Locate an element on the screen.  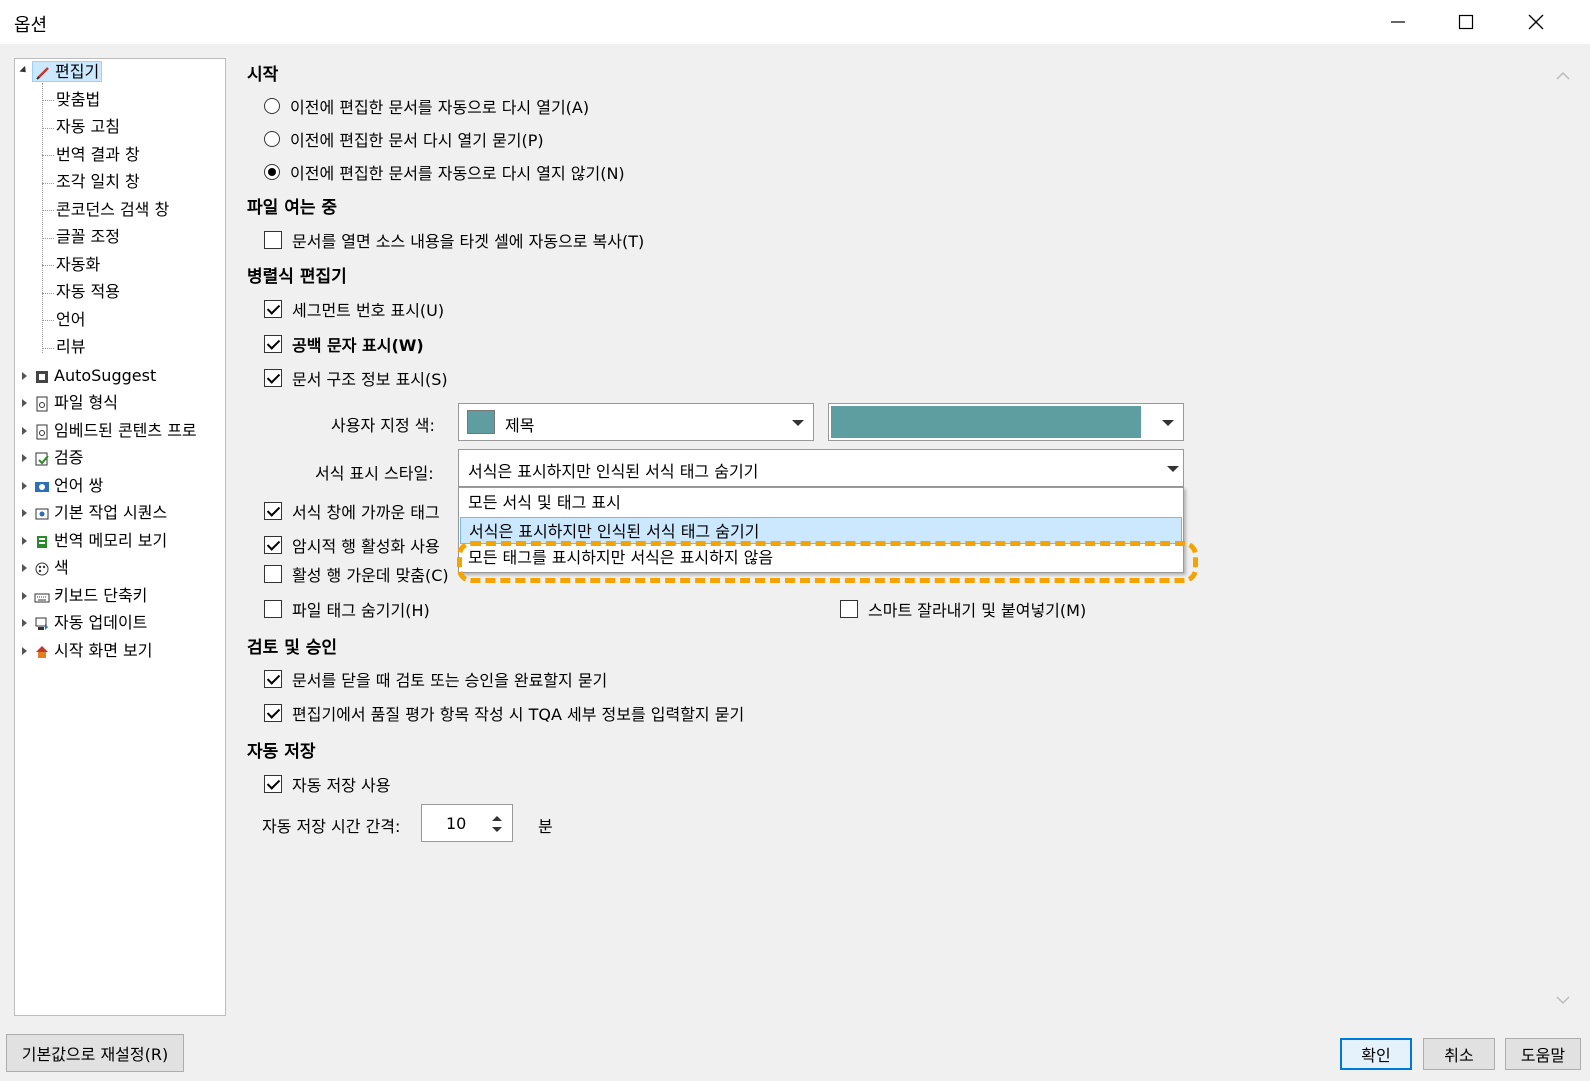
autosave-interval-spinner: 10 is located at coordinates (467, 823).